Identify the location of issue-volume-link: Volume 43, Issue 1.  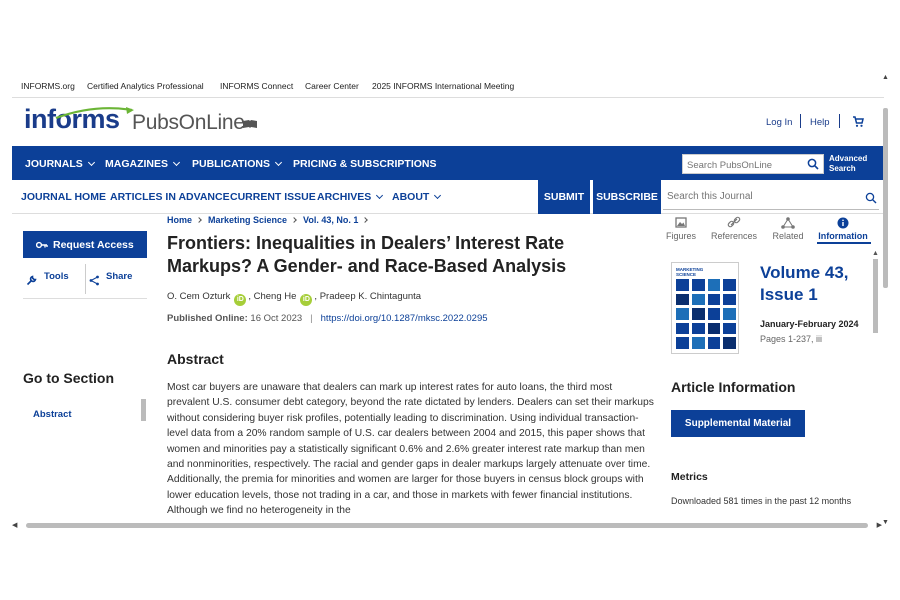
(815, 284).